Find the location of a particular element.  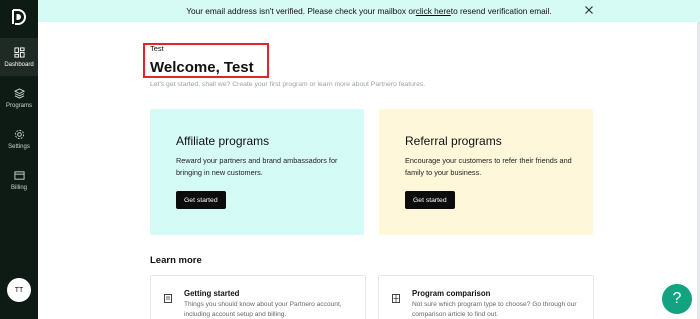

affiliate-get-started-button: Get started is located at coordinates (201, 200).